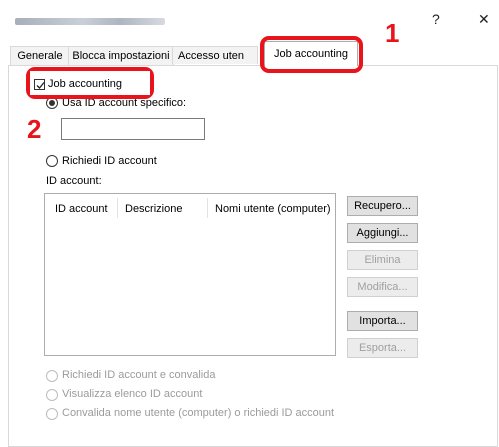  Describe the element at coordinates (392, 33) in the screenshot. I see `callout-number-1: 1` at that location.